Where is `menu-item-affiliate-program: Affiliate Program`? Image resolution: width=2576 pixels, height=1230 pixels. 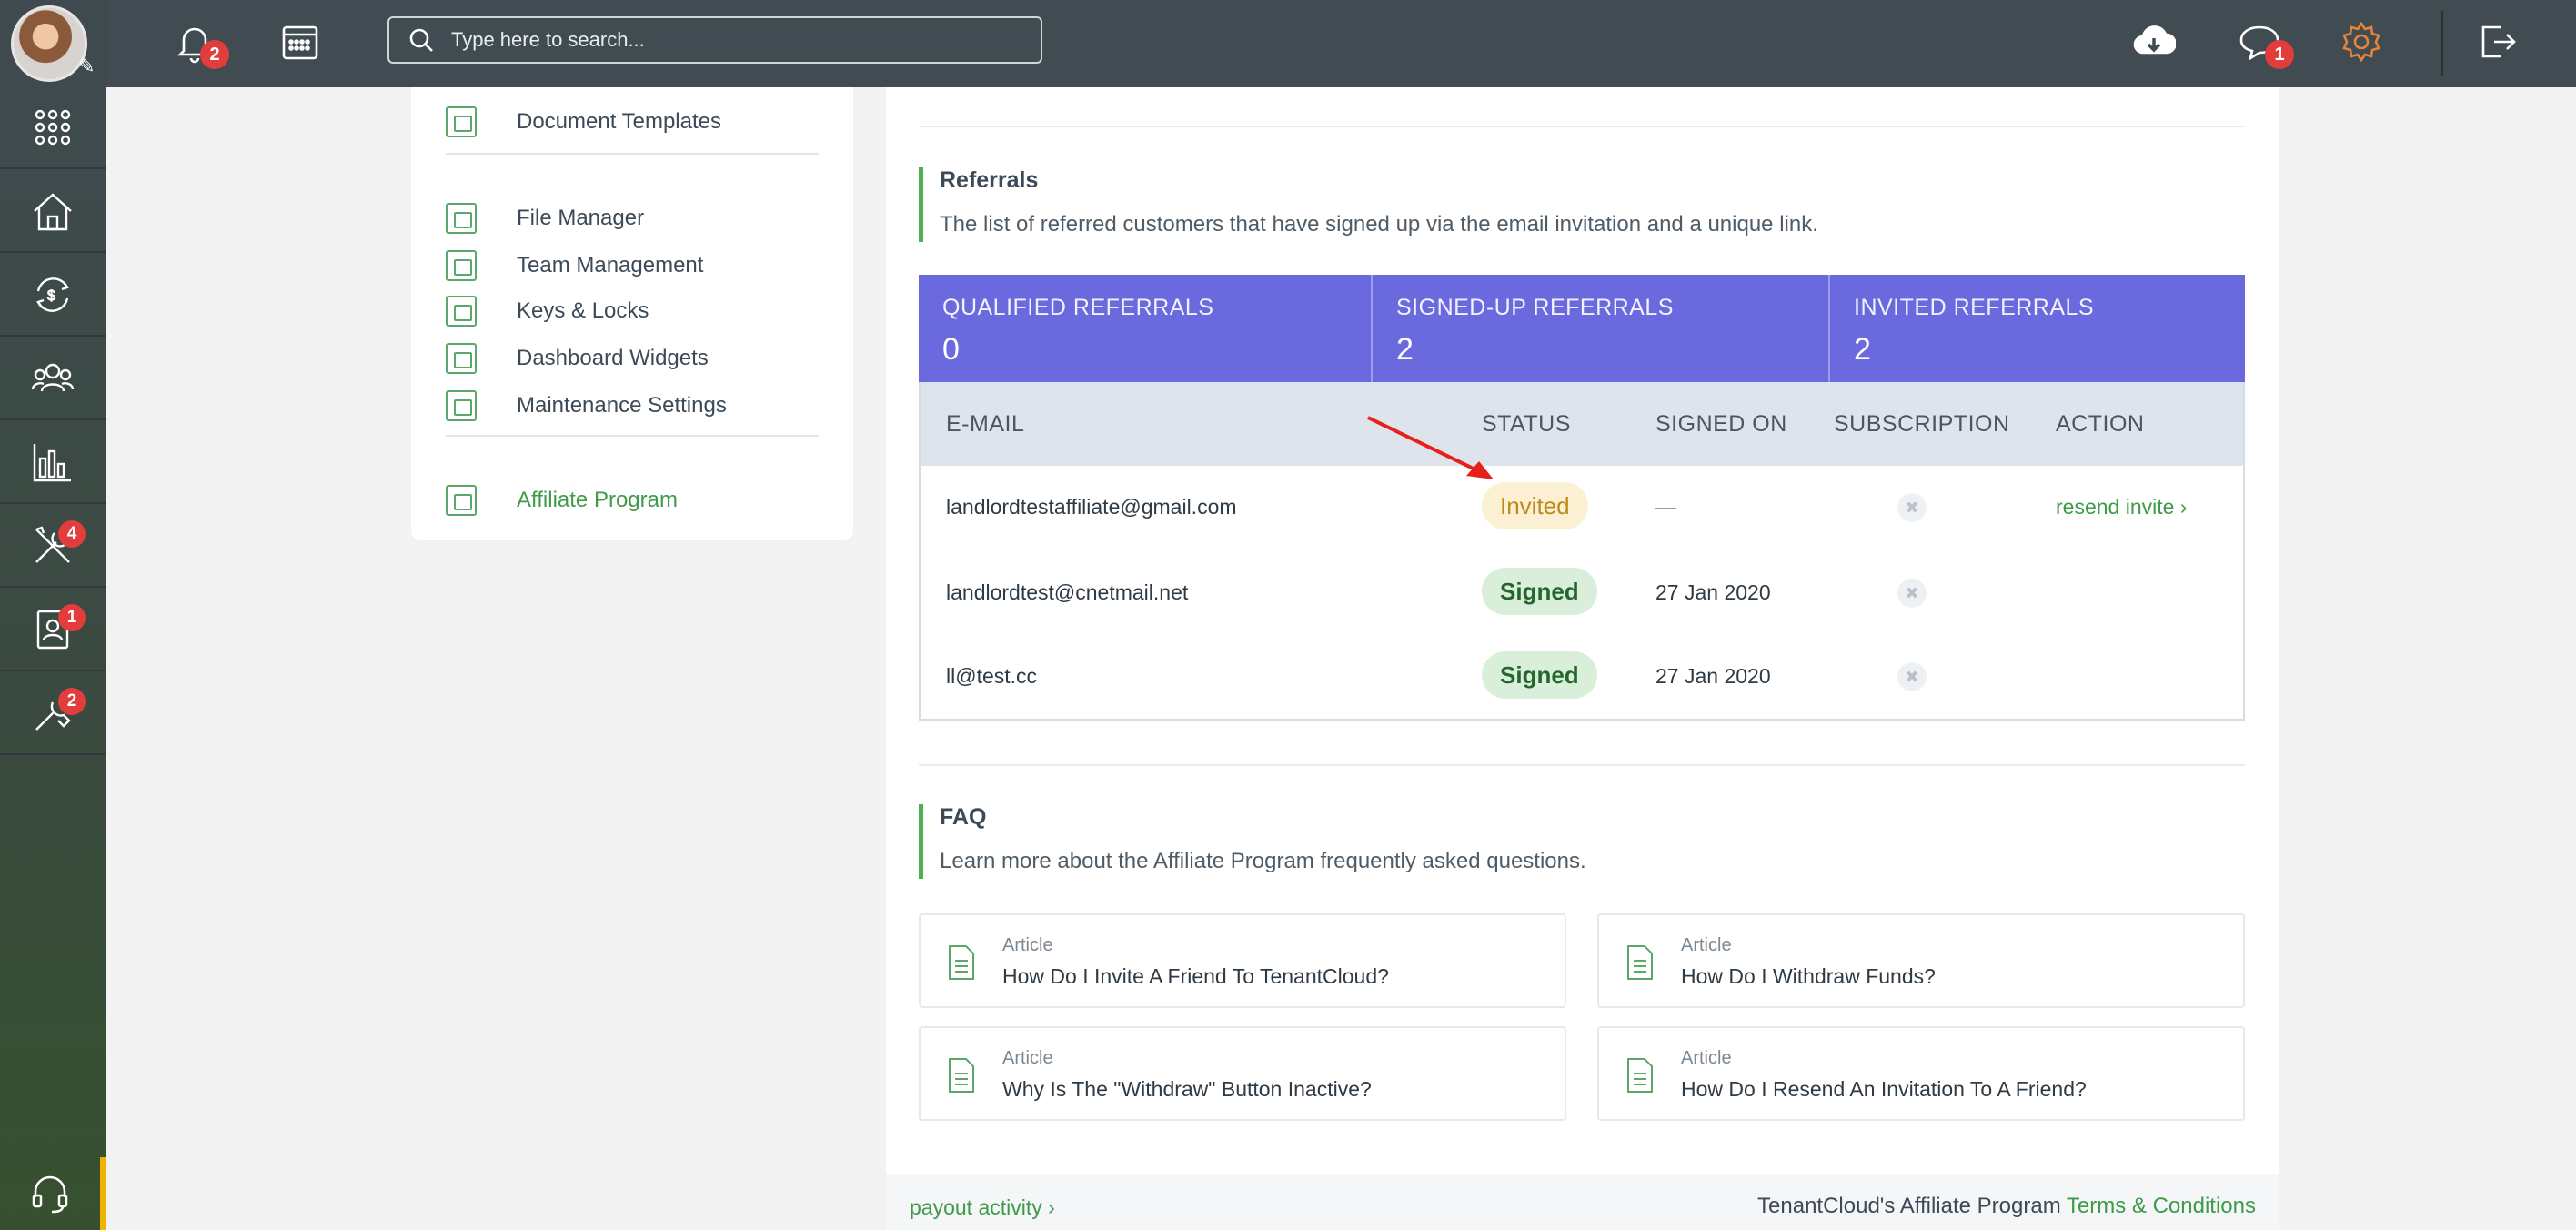 menu-item-affiliate-program: Affiliate Program is located at coordinates (562, 500).